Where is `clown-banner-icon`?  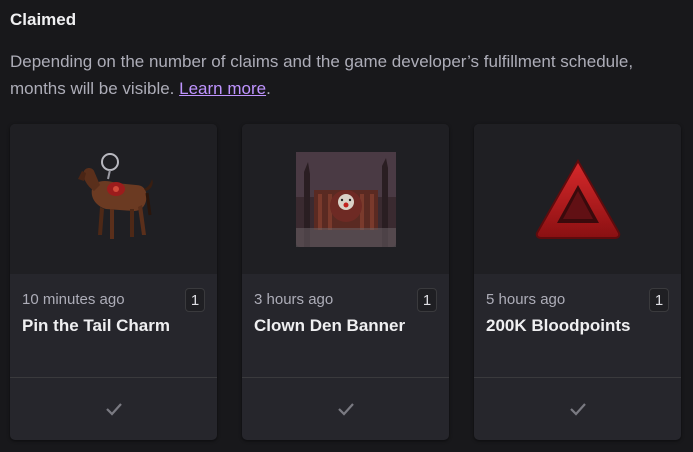 clown-banner-icon is located at coordinates (345, 199).